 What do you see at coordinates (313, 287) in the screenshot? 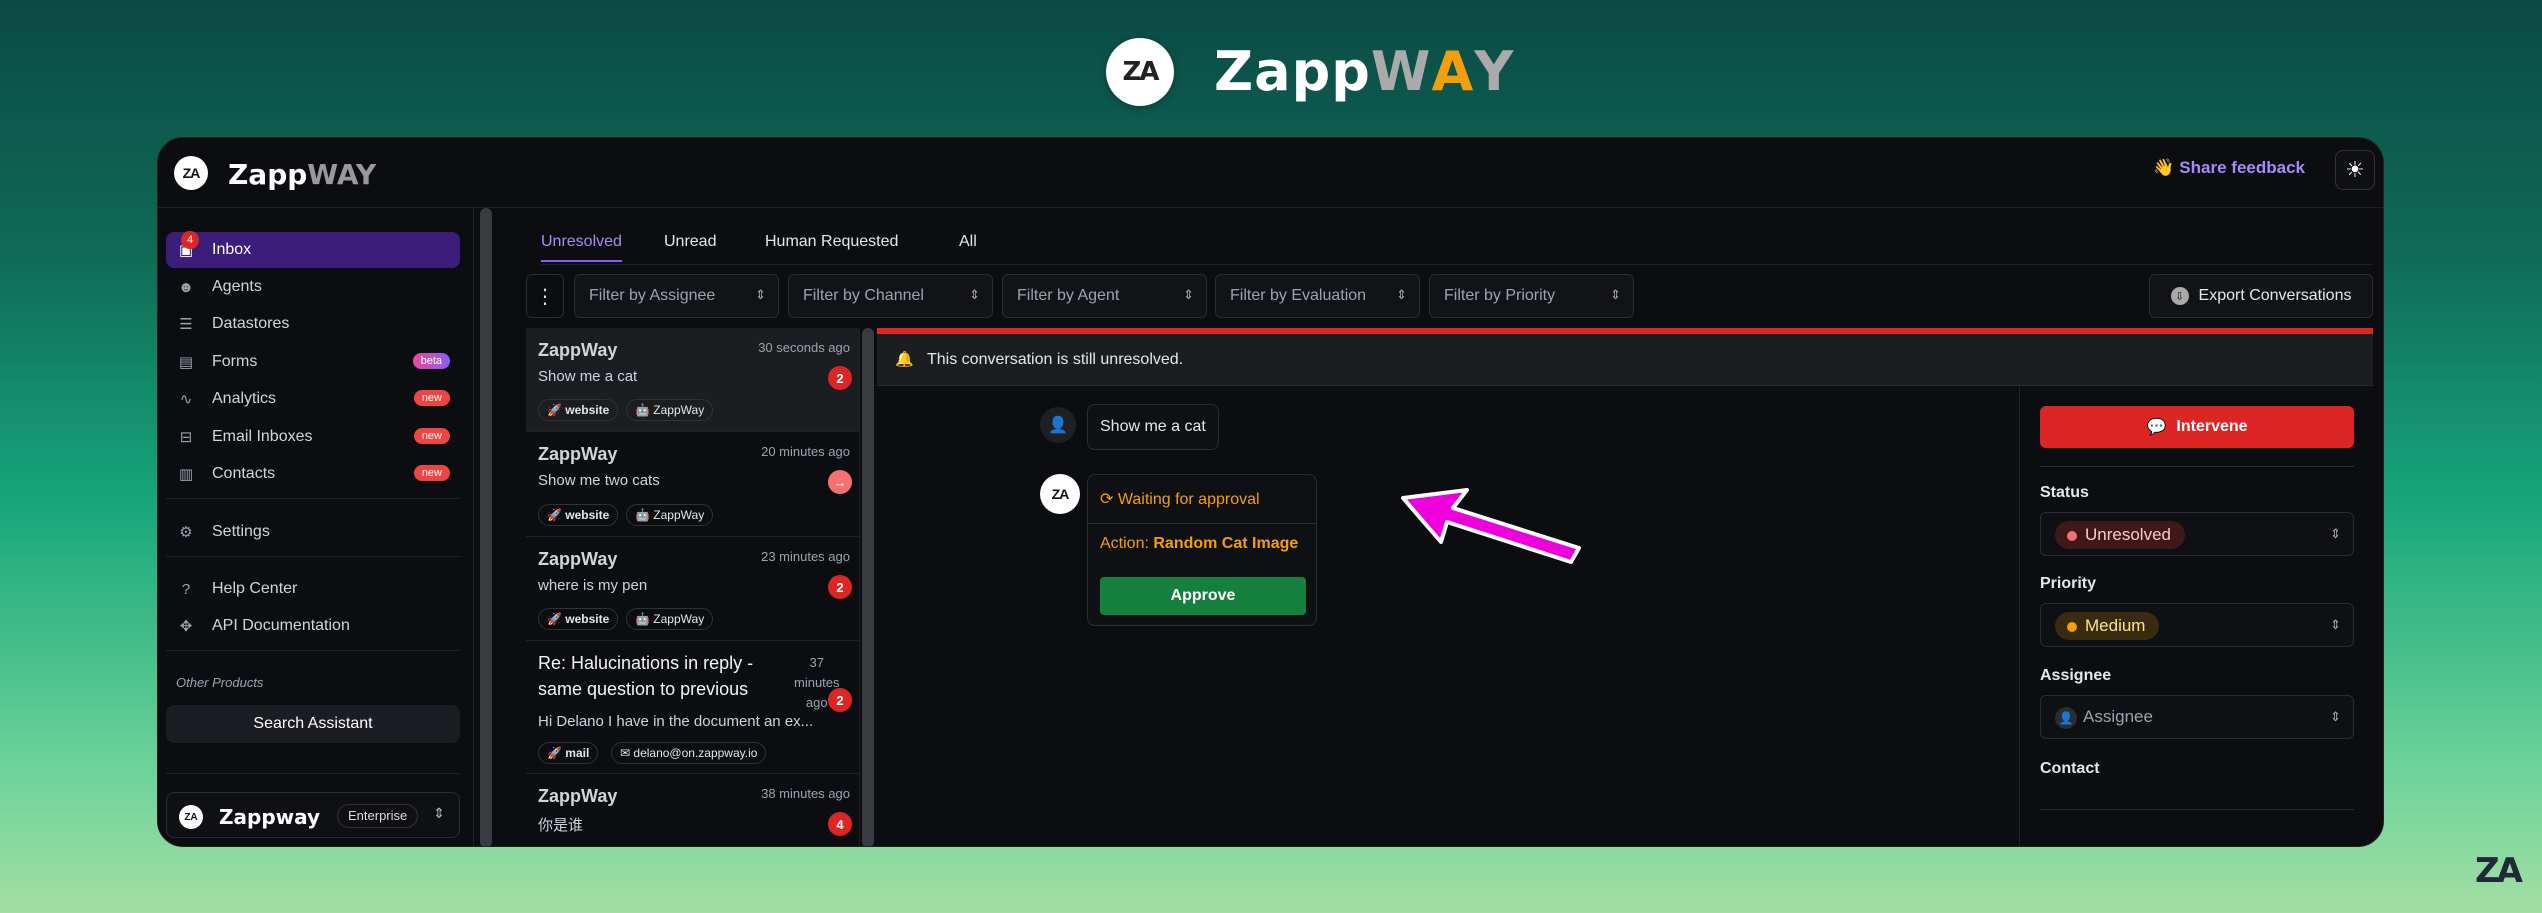
I see `sidebar-item-agents: ☻ Agents` at bounding box center [313, 287].